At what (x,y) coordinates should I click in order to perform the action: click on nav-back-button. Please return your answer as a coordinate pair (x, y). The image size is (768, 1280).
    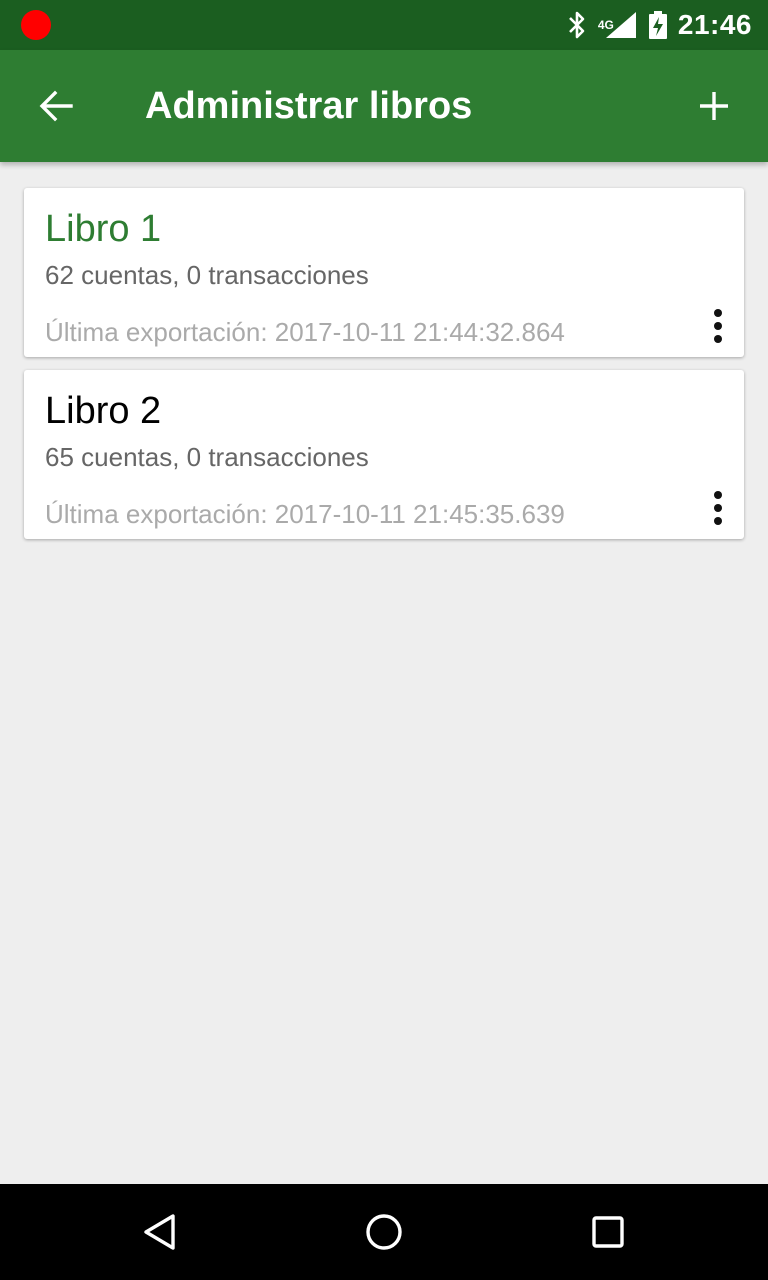
    Looking at the image, I should click on (160, 1232).